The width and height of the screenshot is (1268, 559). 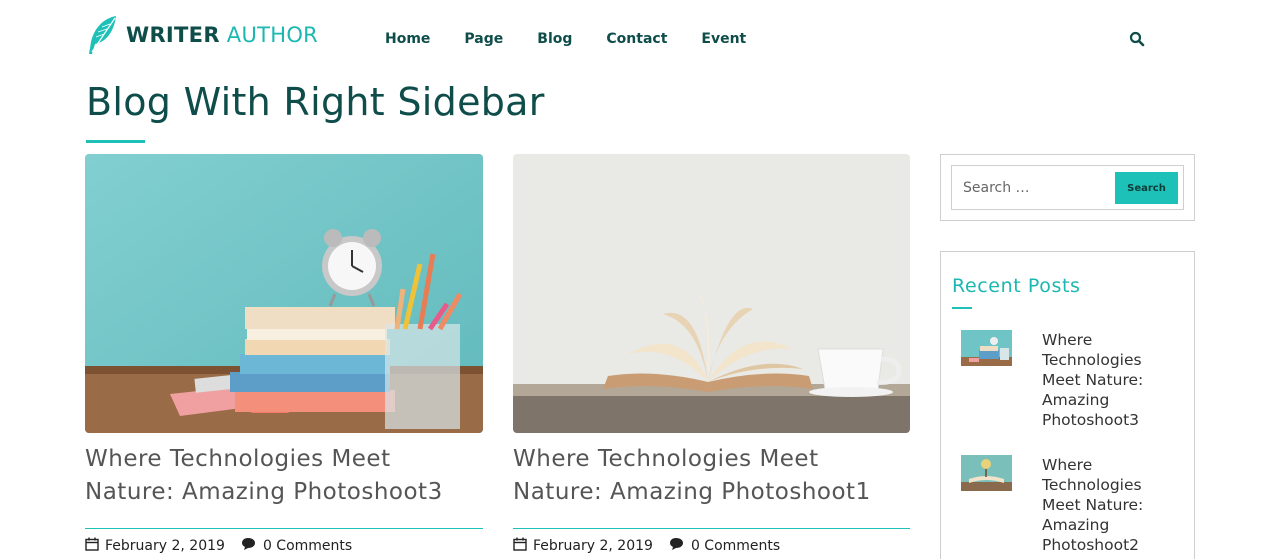 I want to click on logo-word-writer: WRITER, so click(x=173, y=35).